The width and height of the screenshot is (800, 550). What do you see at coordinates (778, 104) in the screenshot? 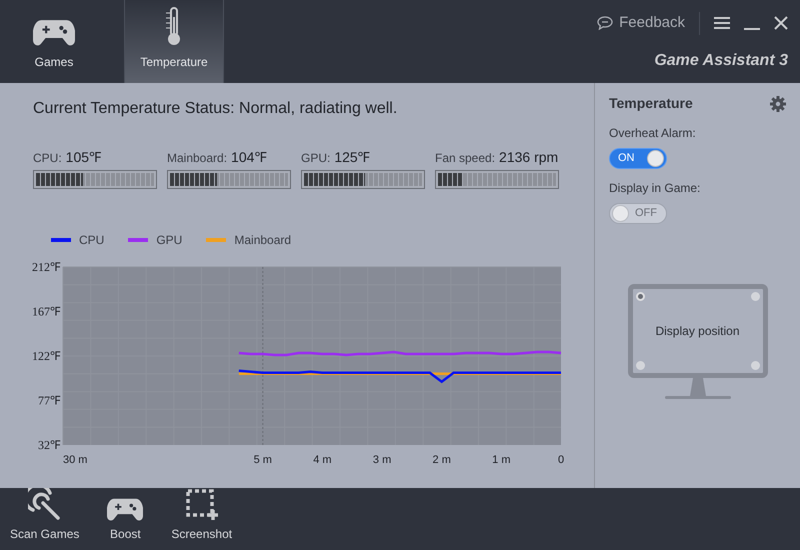
I see `settings-icon` at bounding box center [778, 104].